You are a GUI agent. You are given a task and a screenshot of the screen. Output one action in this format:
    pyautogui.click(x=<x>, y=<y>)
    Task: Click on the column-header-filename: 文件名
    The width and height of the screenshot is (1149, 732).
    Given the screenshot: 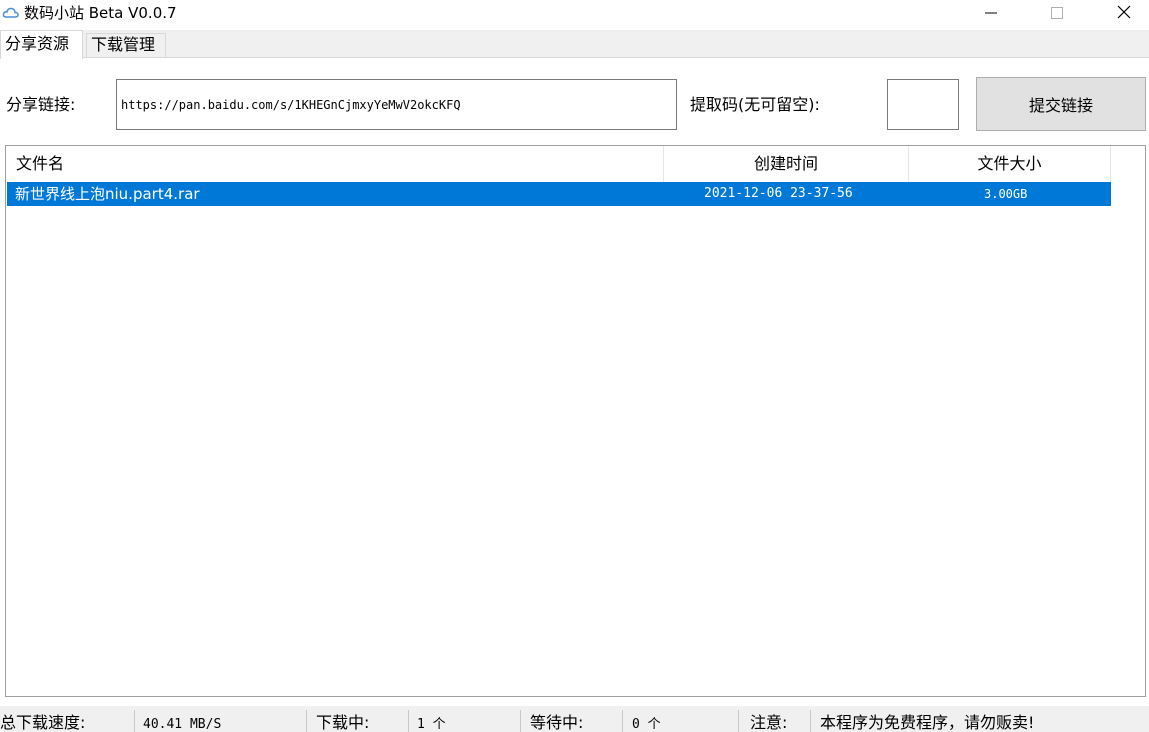 What is the action you would take?
    pyautogui.click(x=335, y=164)
    